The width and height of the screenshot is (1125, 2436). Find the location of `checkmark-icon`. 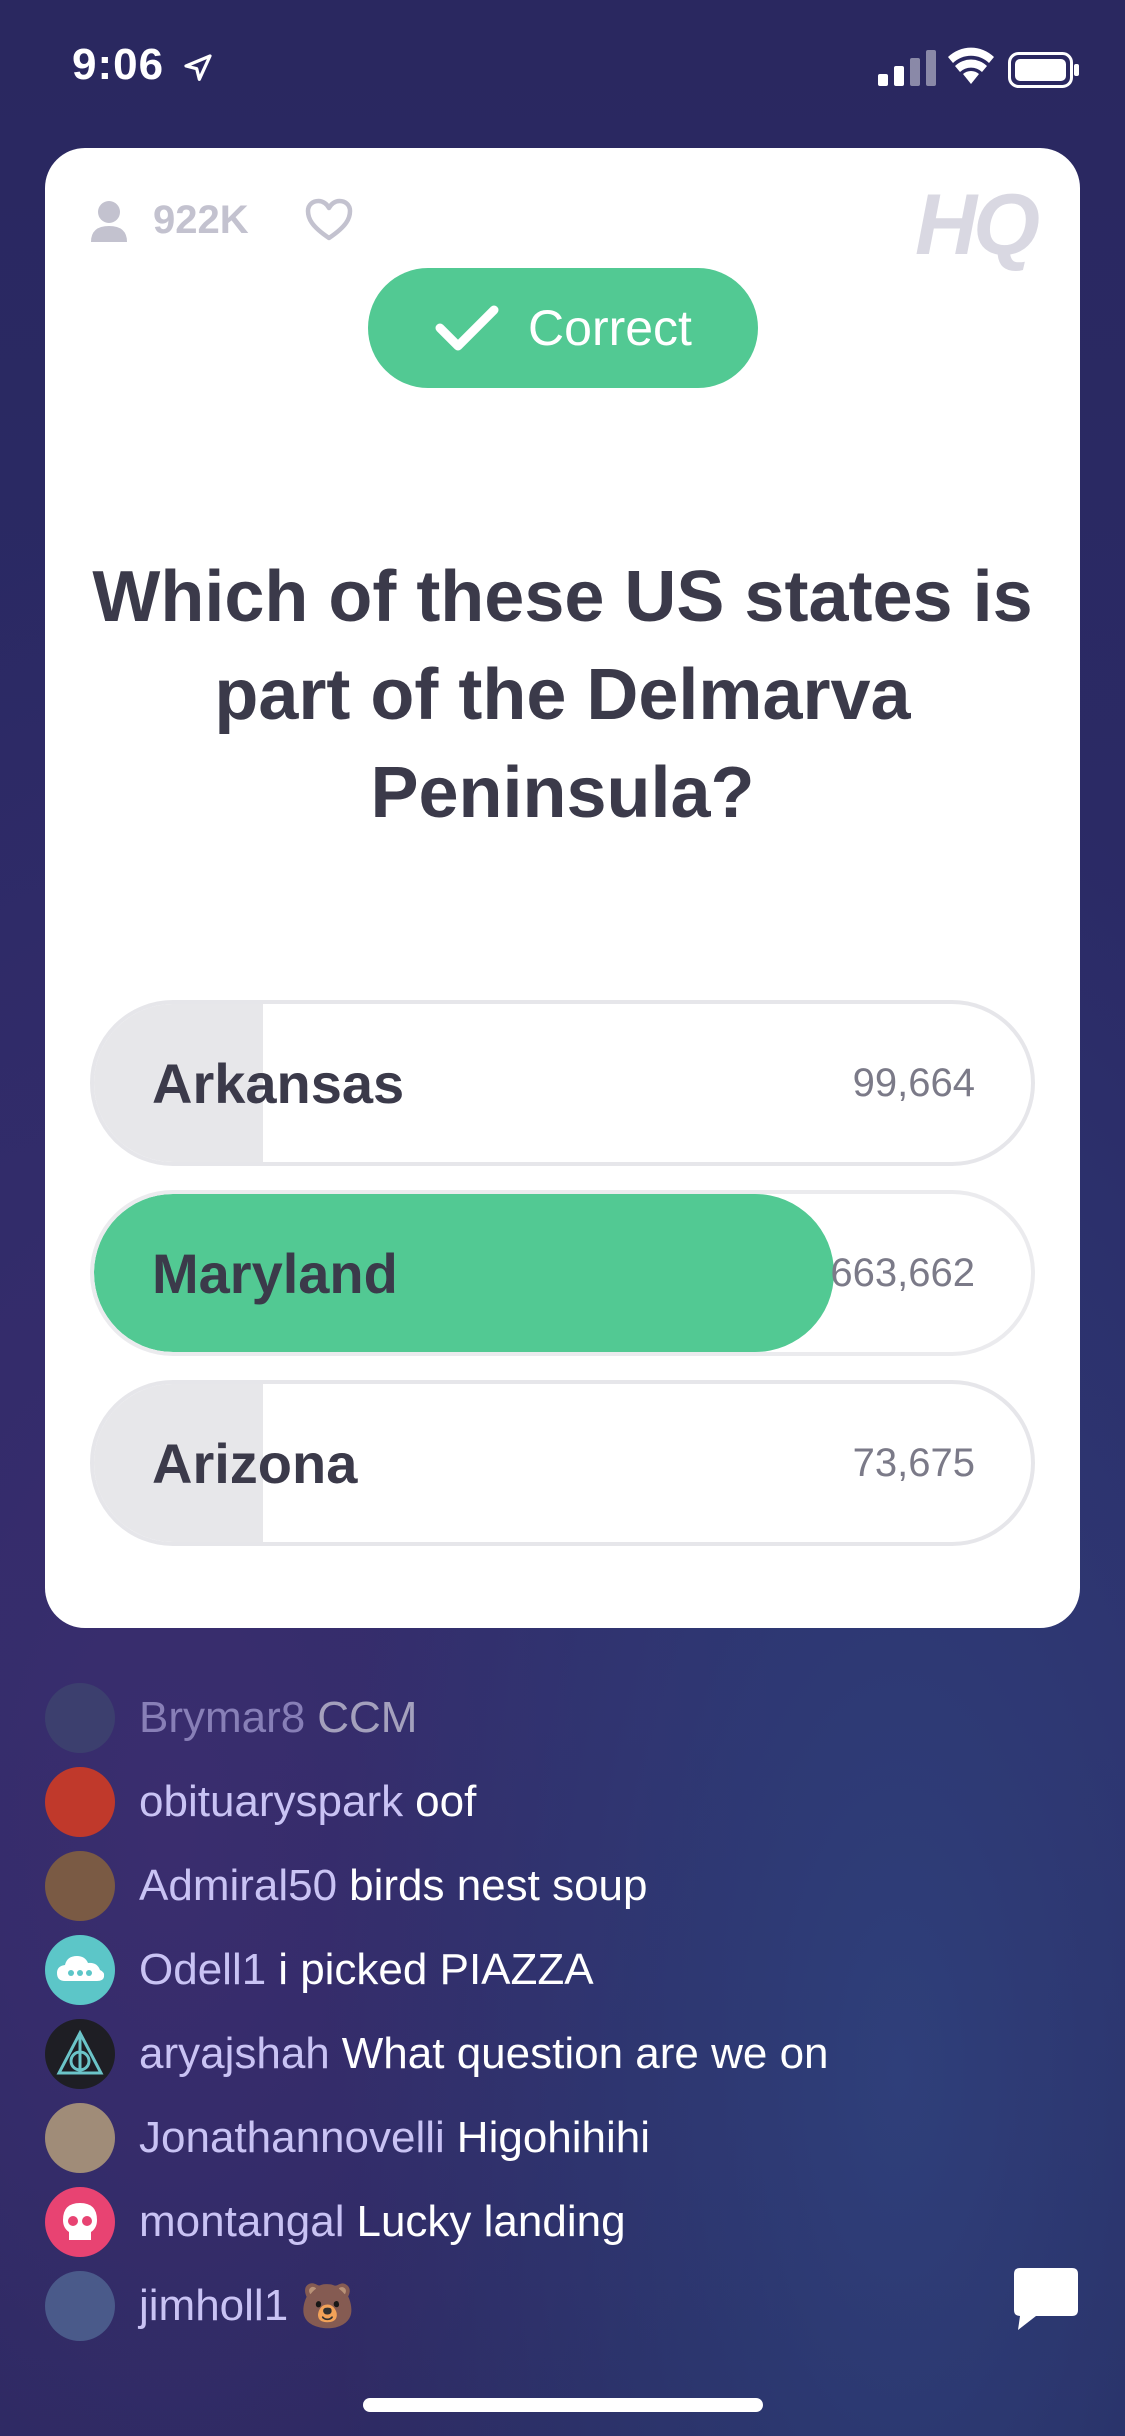

checkmark-icon is located at coordinates (467, 328).